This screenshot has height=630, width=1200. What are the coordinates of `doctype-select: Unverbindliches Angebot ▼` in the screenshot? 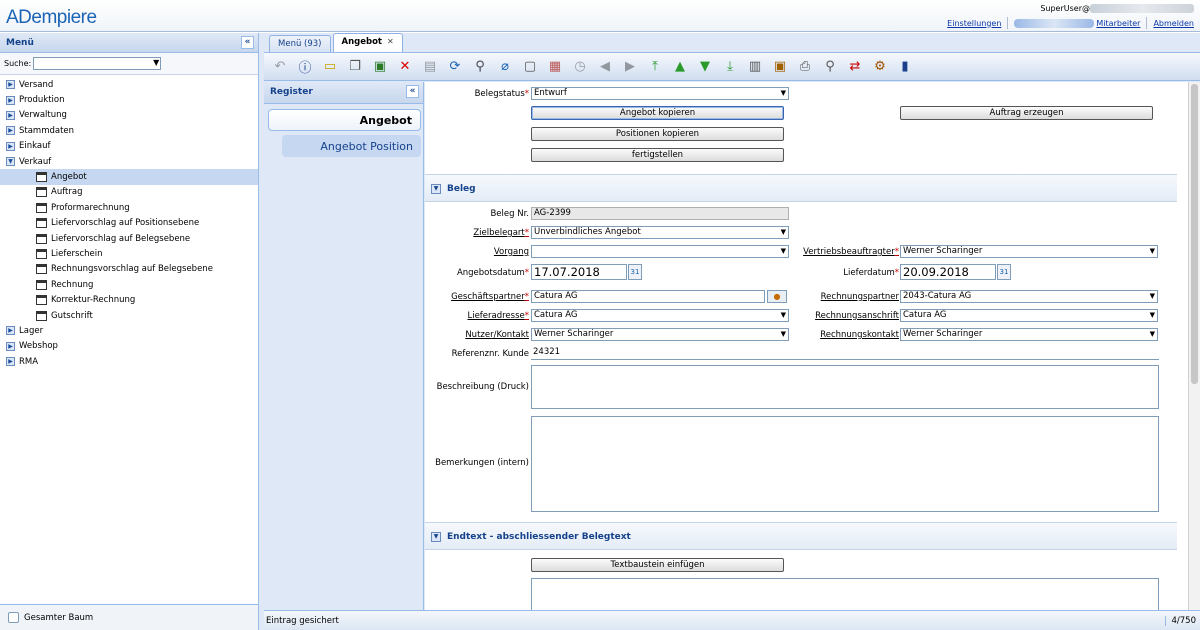 It's located at (660, 232).